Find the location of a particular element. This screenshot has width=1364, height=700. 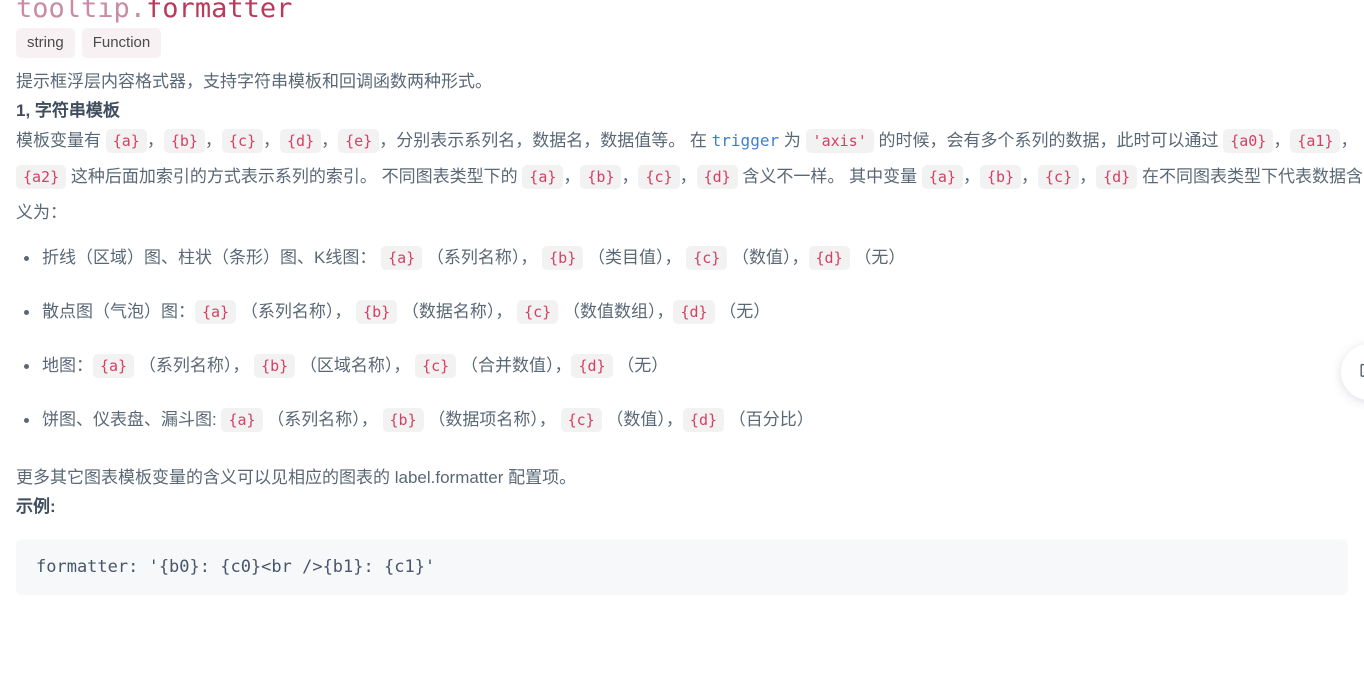

description-paragraph: 提示框浮层内容格式器，支持字符串模板和回调函数两种形式。 is located at coordinates (254, 81).